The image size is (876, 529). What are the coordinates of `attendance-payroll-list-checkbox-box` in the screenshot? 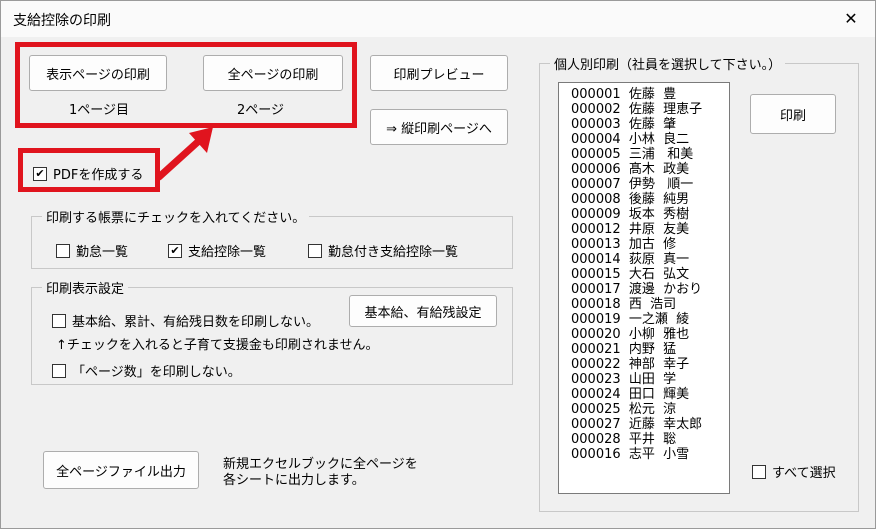 It's located at (315, 250).